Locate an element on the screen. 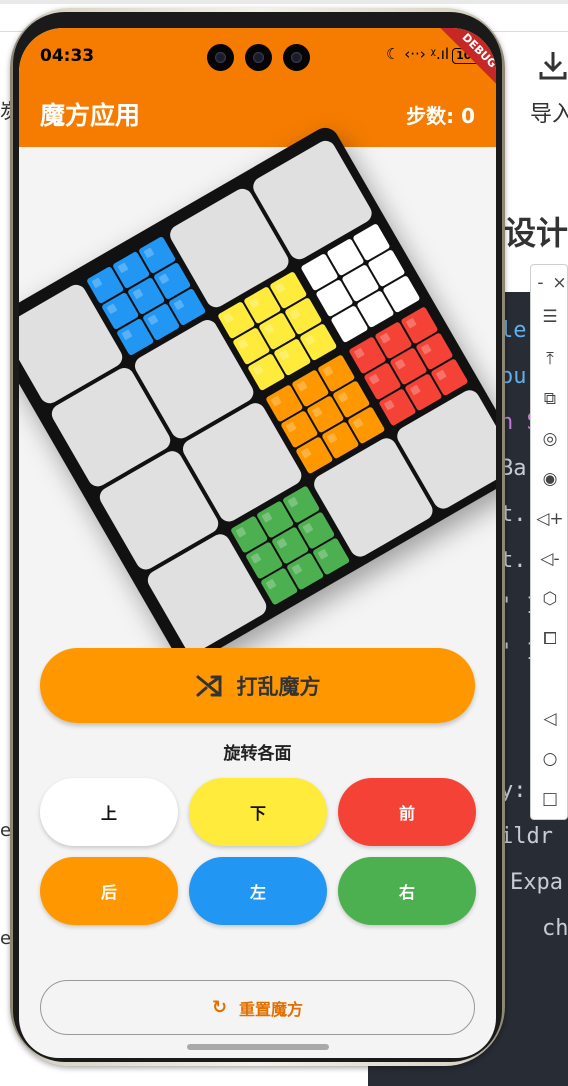 The image size is (568, 1086). home-indicator is located at coordinates (258, 1047).